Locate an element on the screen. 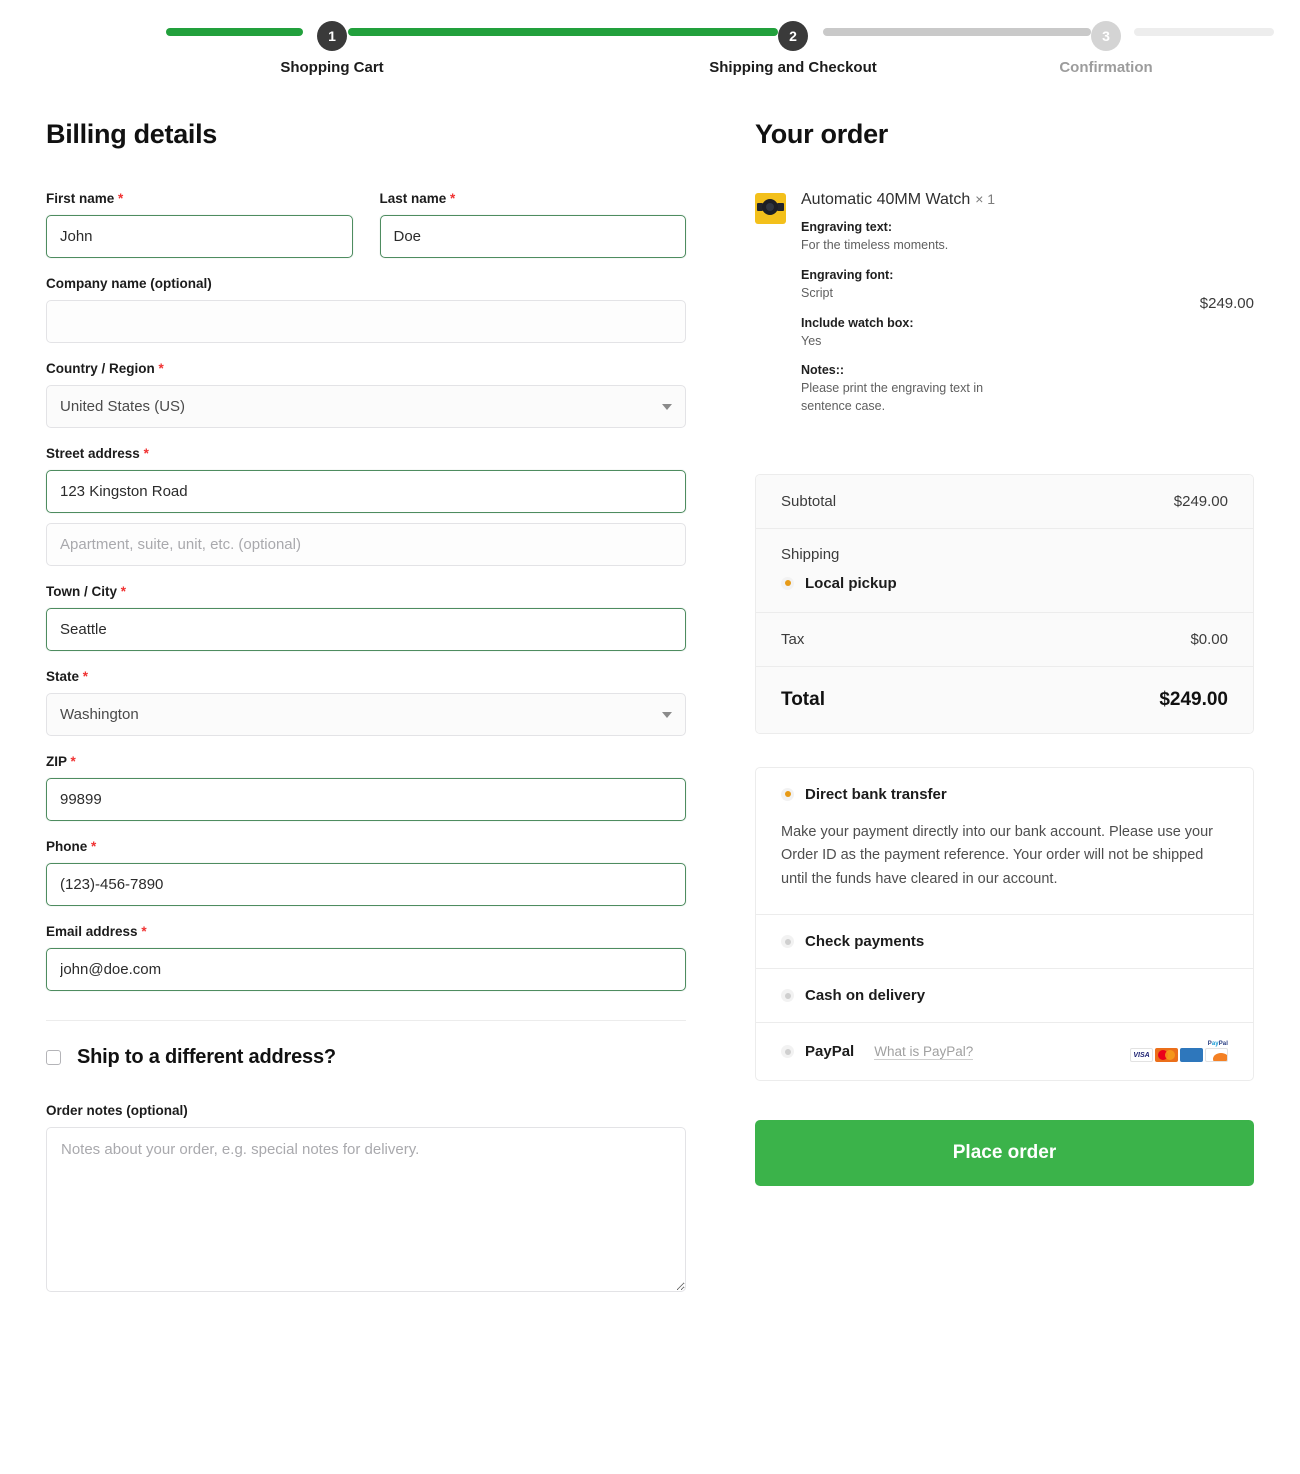 The height and width of the screenshot is (1474, 1300). order-item-meta-key: Notes:: is located at coordinates (823, 370).